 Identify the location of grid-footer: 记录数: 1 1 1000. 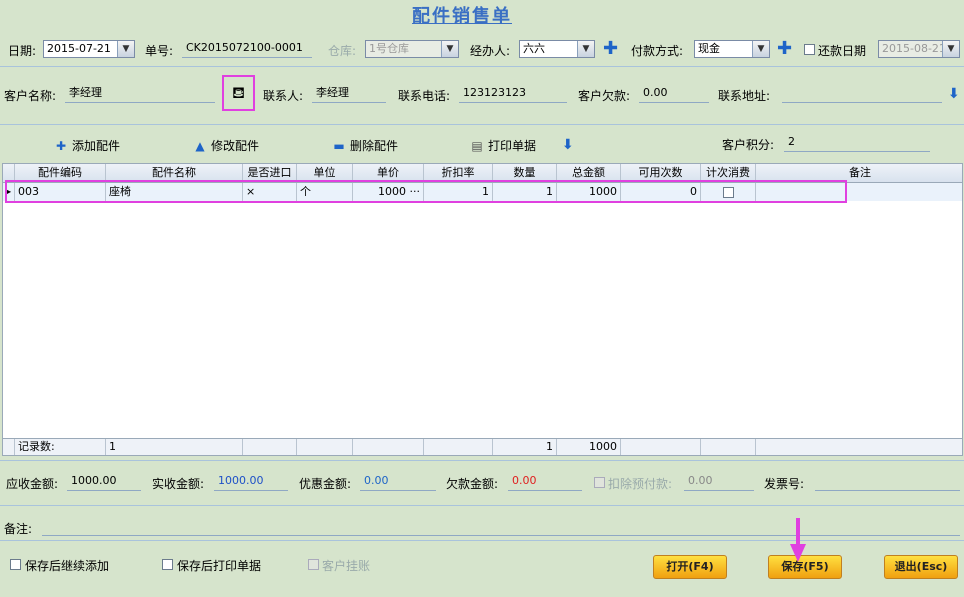
(482, 446).